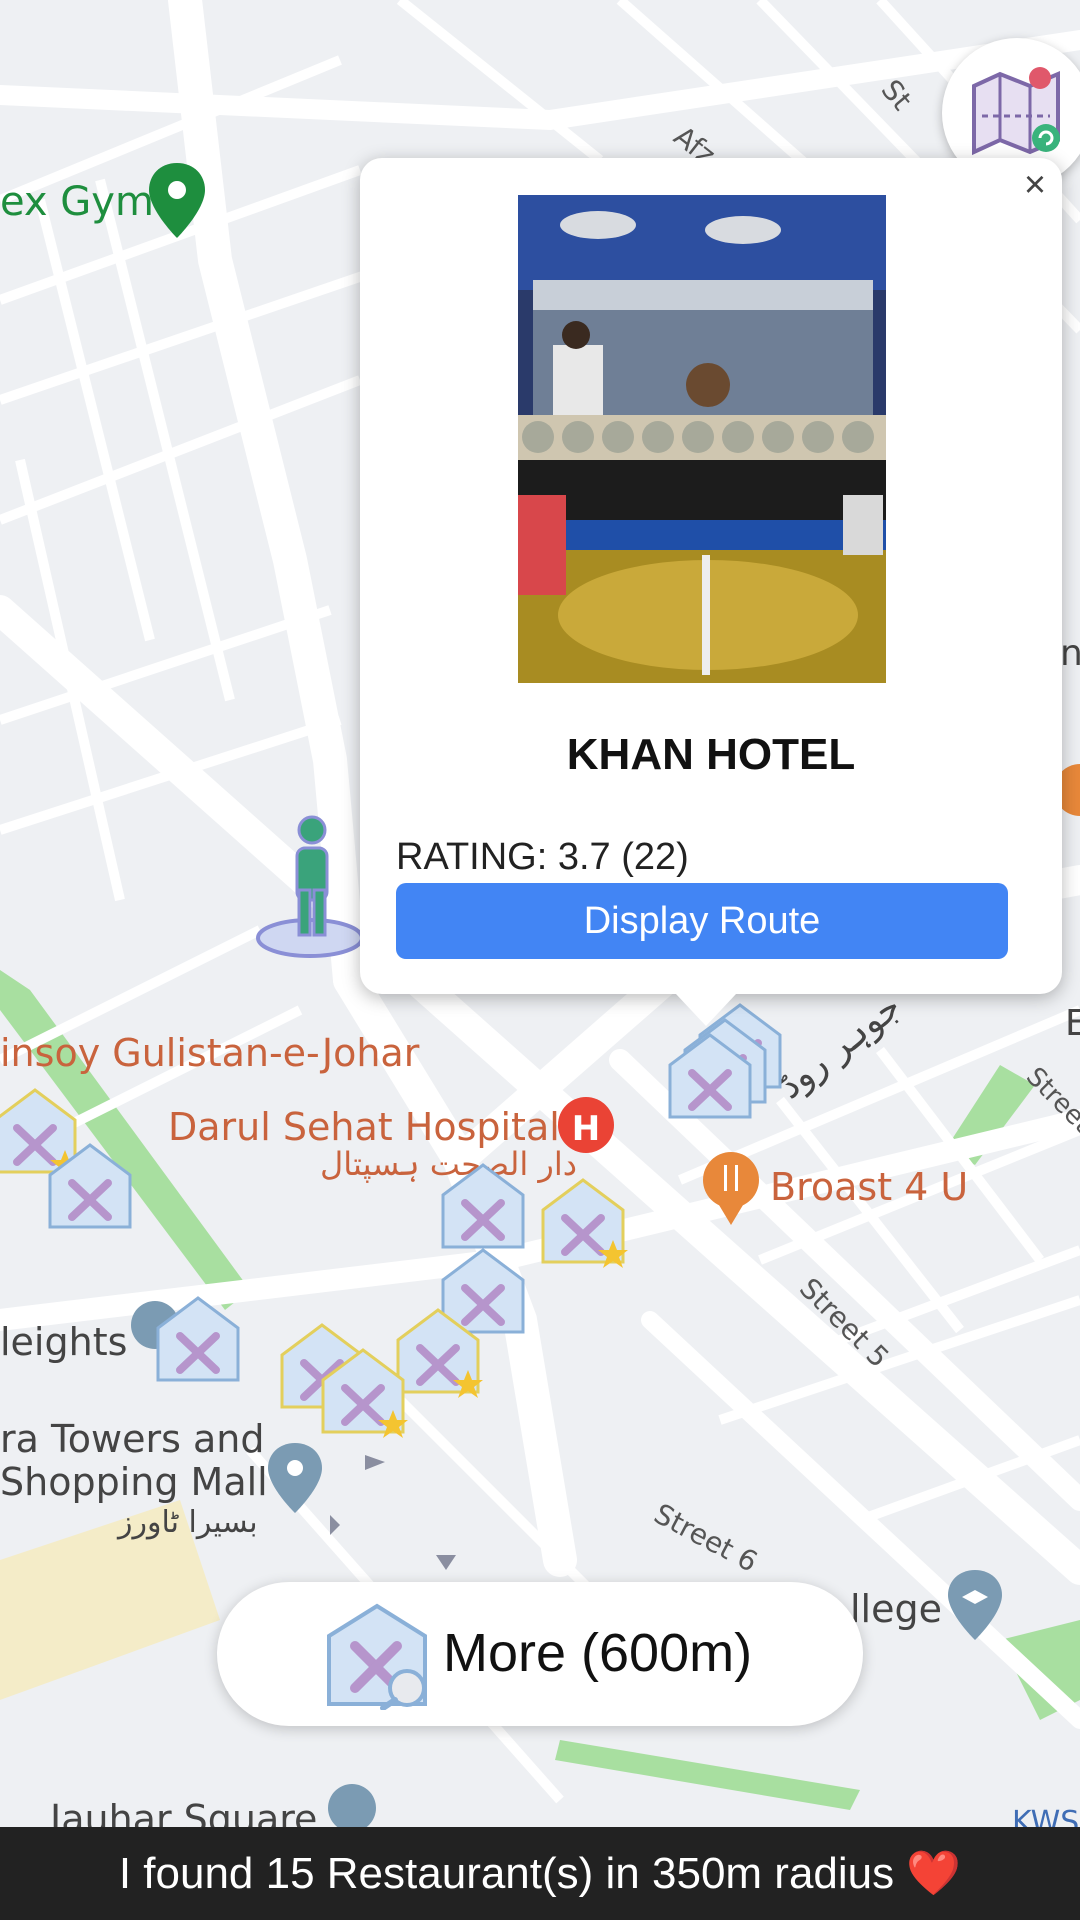 The height and width of the screenshot is (1920, 1080). Describe the element at coordinates (586, 1129) in the screenshot. I see `svg-text: H` at that location.